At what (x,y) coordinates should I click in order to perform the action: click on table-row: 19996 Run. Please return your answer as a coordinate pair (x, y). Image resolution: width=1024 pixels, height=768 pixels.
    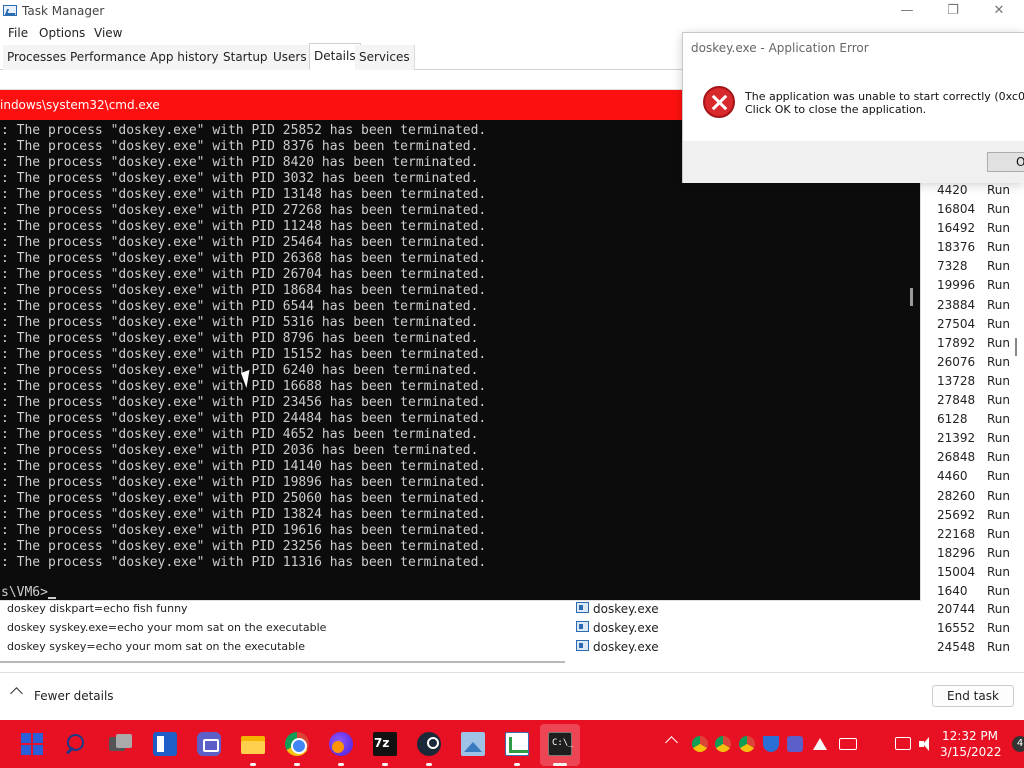
    Looking at the image, I should click on (977, 284).